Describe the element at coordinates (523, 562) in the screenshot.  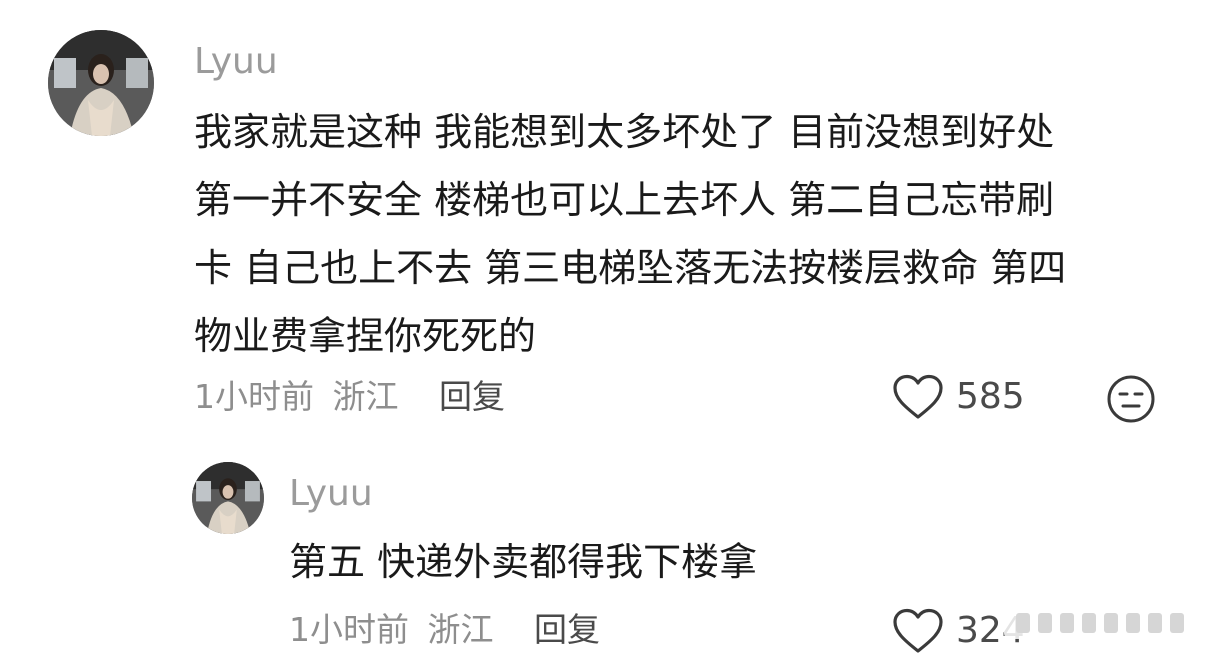
I see `comment-text: 第五 快递外卖都得我下楼拿` at that location.